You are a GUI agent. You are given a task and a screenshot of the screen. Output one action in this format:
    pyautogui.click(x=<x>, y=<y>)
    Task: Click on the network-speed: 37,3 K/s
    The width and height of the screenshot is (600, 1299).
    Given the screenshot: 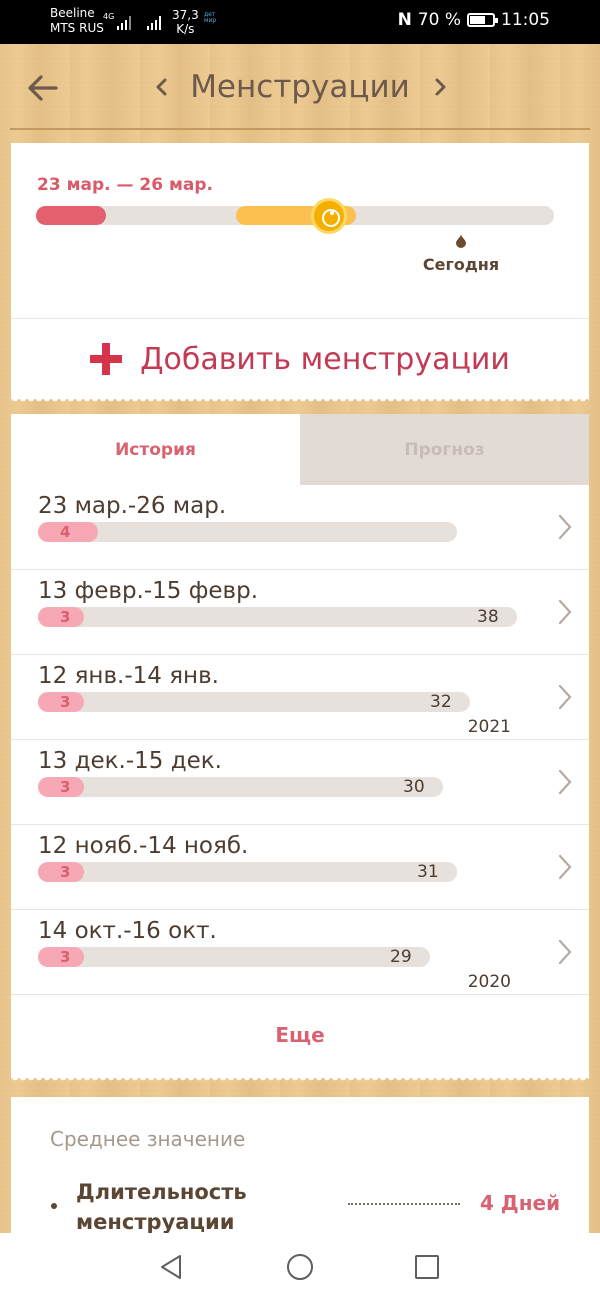 What is the action you would take?
    pyautogui.click(x=185, y=22)
    